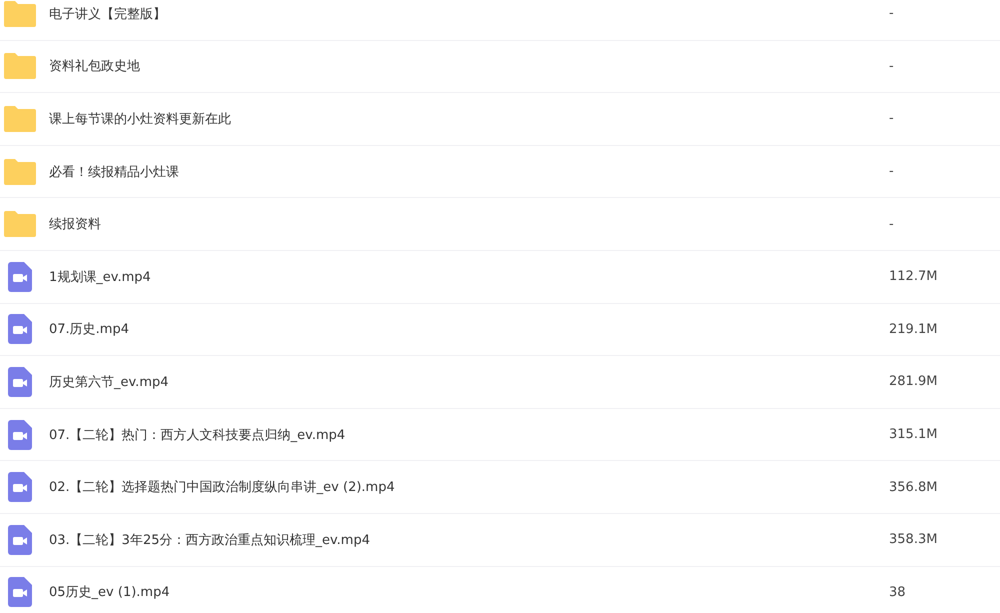 The width and height of the screenshot is (1000, 613). What do you see at coordinates (197, 435) in the screenshot?
I see `file-name: 07.【二轮】热门：西方人文科技要点归纳_ev.mp4` at bounding box center [197, 435].